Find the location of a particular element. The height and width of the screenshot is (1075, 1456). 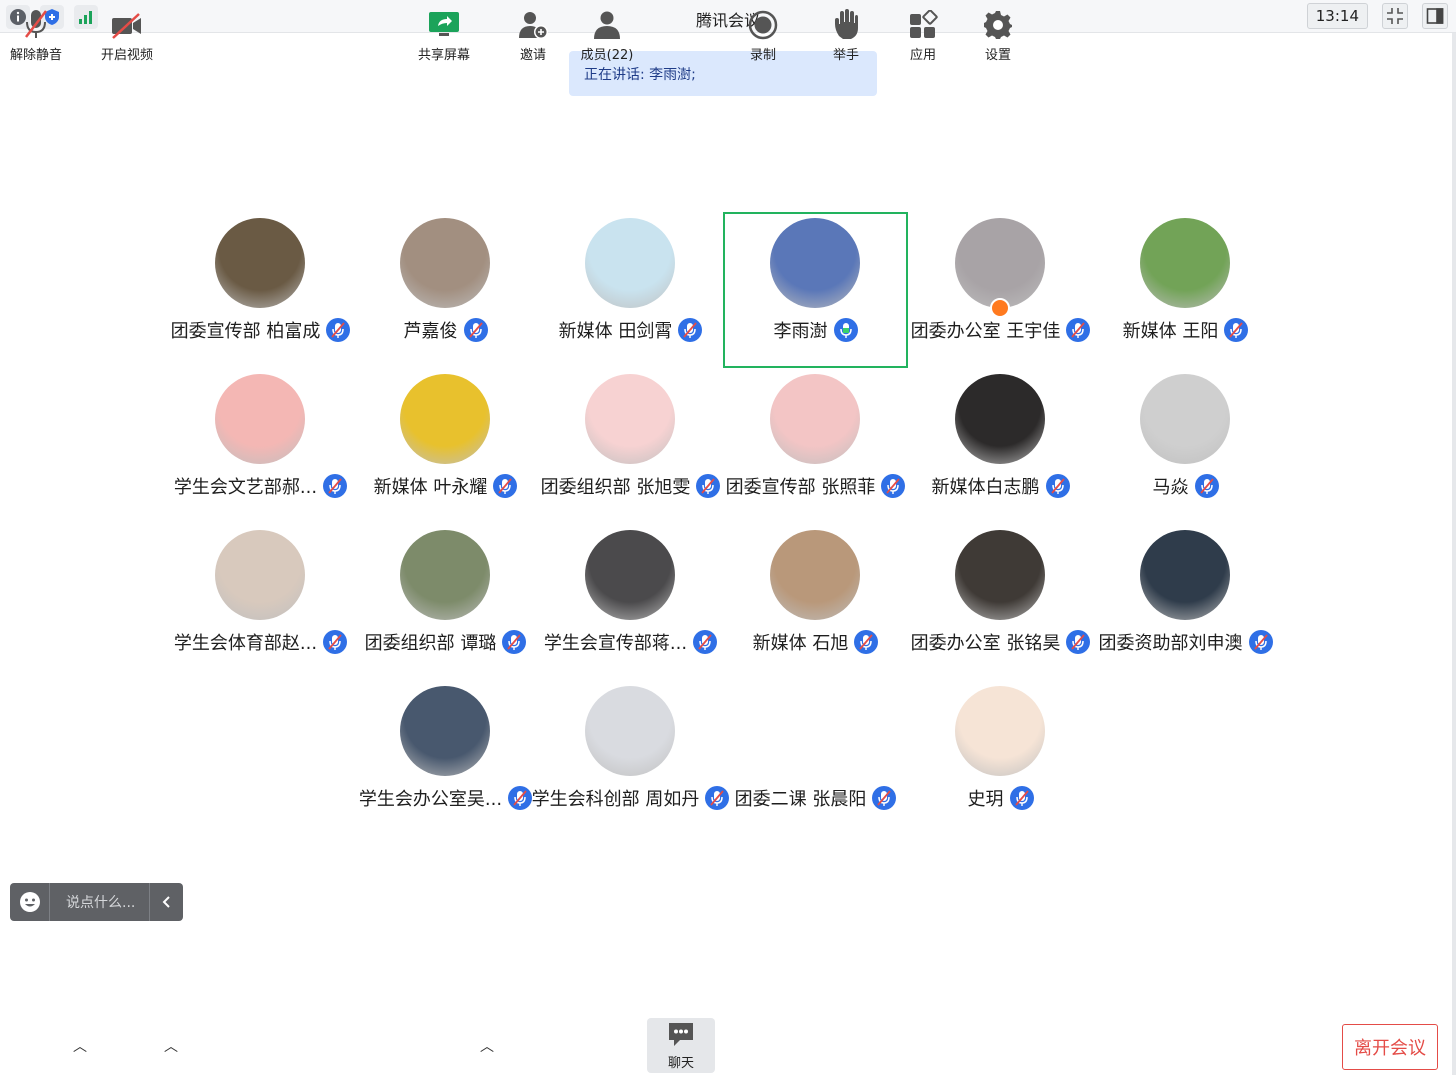

participant-name: 新媒体 王阳 is located at coordinates (1170, 331).